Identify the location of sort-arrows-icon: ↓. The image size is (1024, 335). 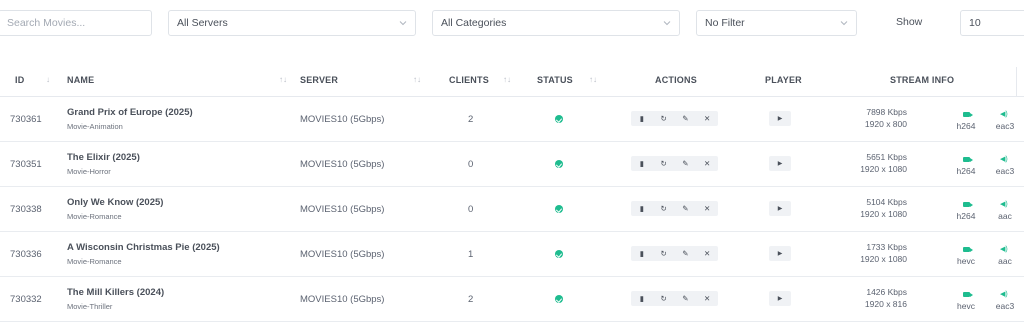
(48, 79).